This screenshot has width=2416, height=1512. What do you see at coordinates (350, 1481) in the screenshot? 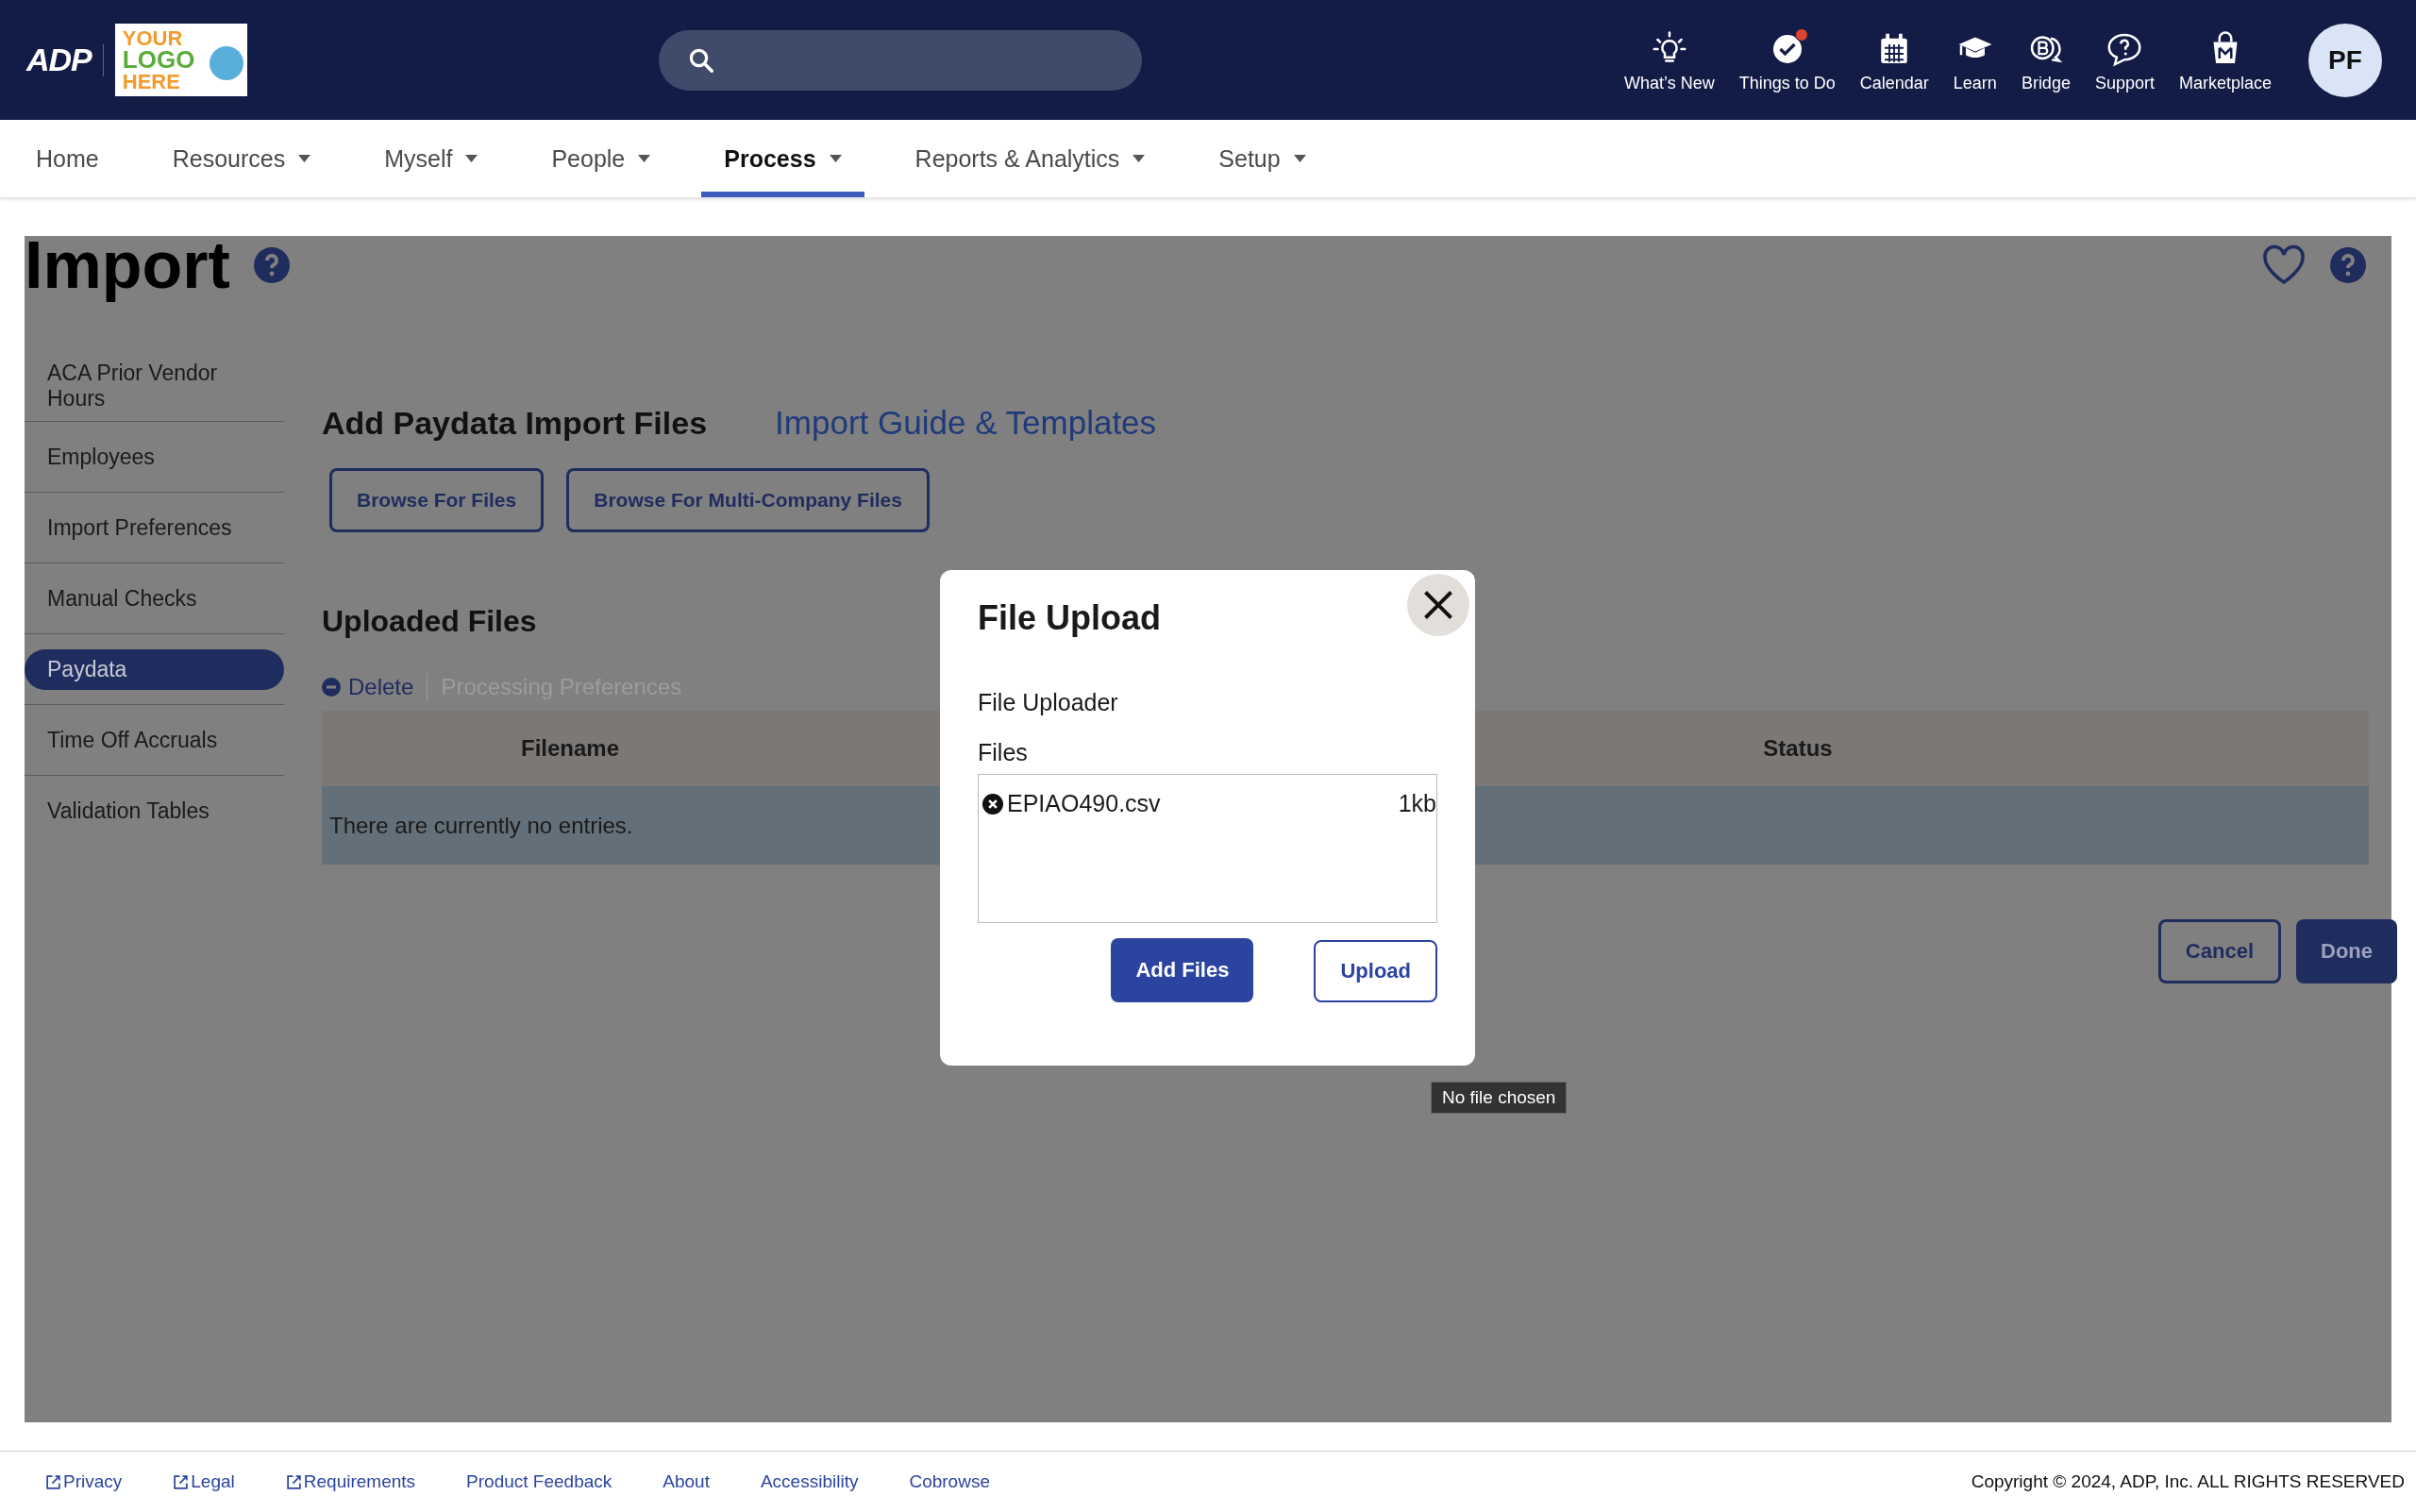
I see `footer-link: Requirements` at bounding box center [350, 1481].